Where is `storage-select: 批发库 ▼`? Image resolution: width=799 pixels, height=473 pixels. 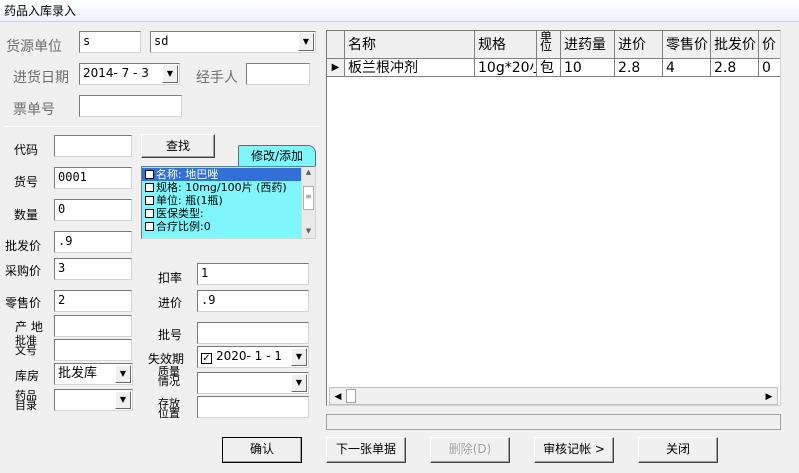 storage-select: 批发库 ▼ is located at coordinates (93, 374).